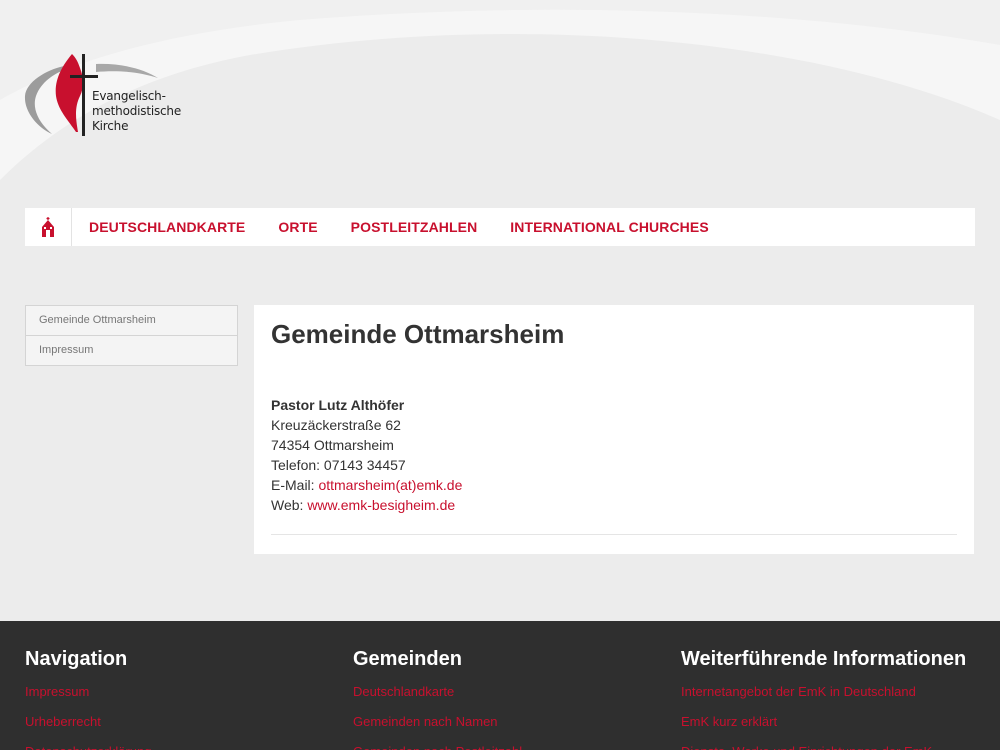 This screenshot has width=1000, height=750. Describe the element at coordinates (76, 659) in the screenshot. I see `footer-heading-navigation: Navigation` at that location.